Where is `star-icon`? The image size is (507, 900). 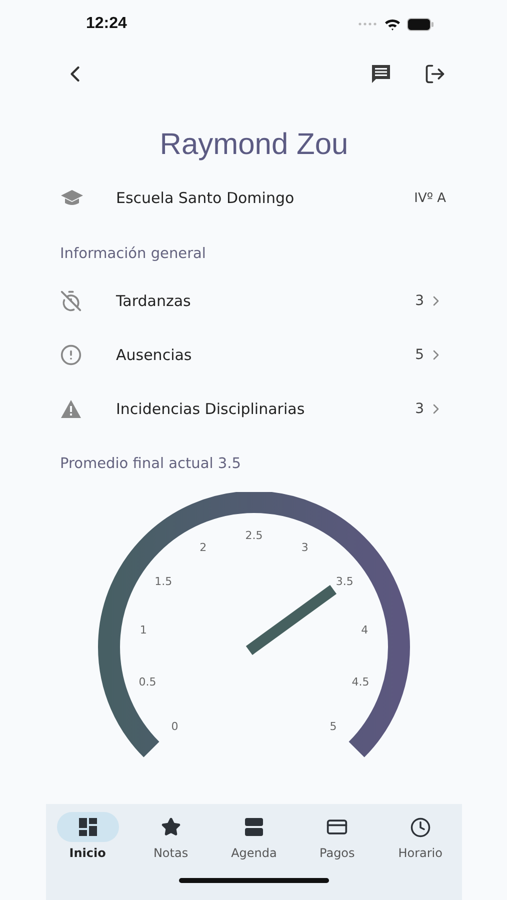
star-icon is located at coordinates (170, 827).